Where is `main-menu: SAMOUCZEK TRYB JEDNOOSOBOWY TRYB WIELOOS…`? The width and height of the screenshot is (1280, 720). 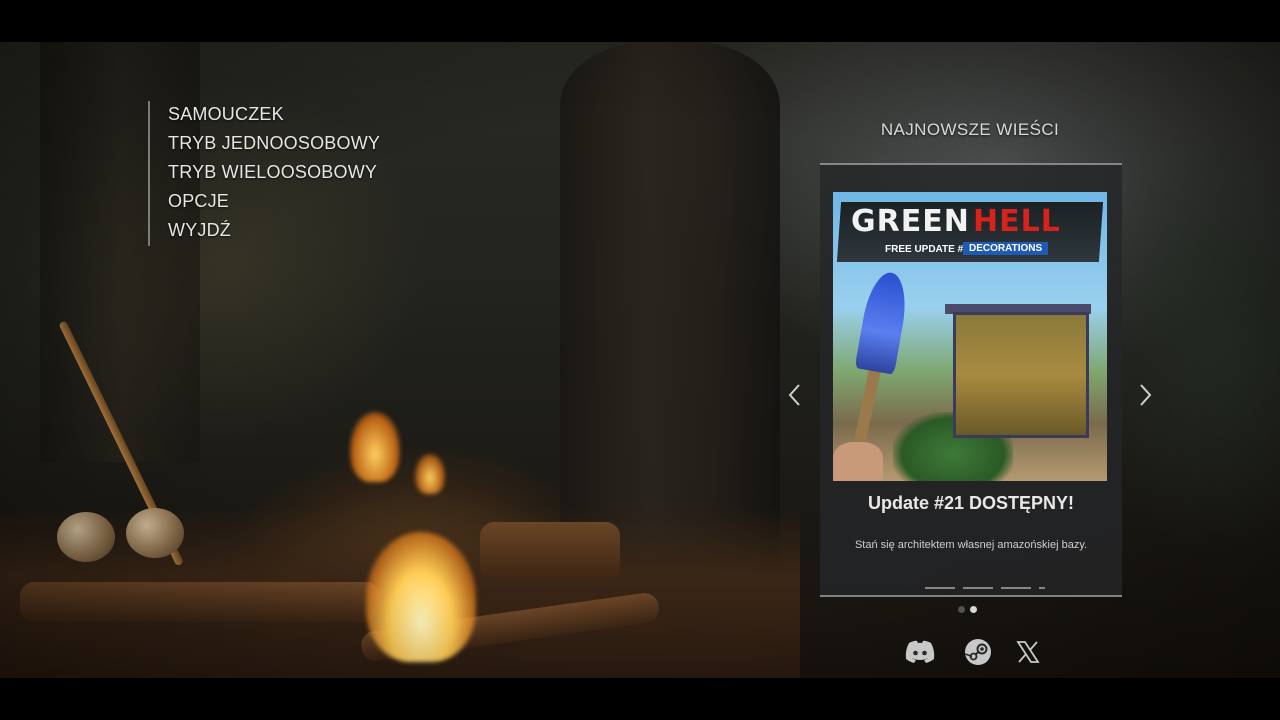
main-menu: SAMOUCZEK TRYB JEDNOOSOBOWY TRYB WIELOOS… is located at coordinates (264, 173).